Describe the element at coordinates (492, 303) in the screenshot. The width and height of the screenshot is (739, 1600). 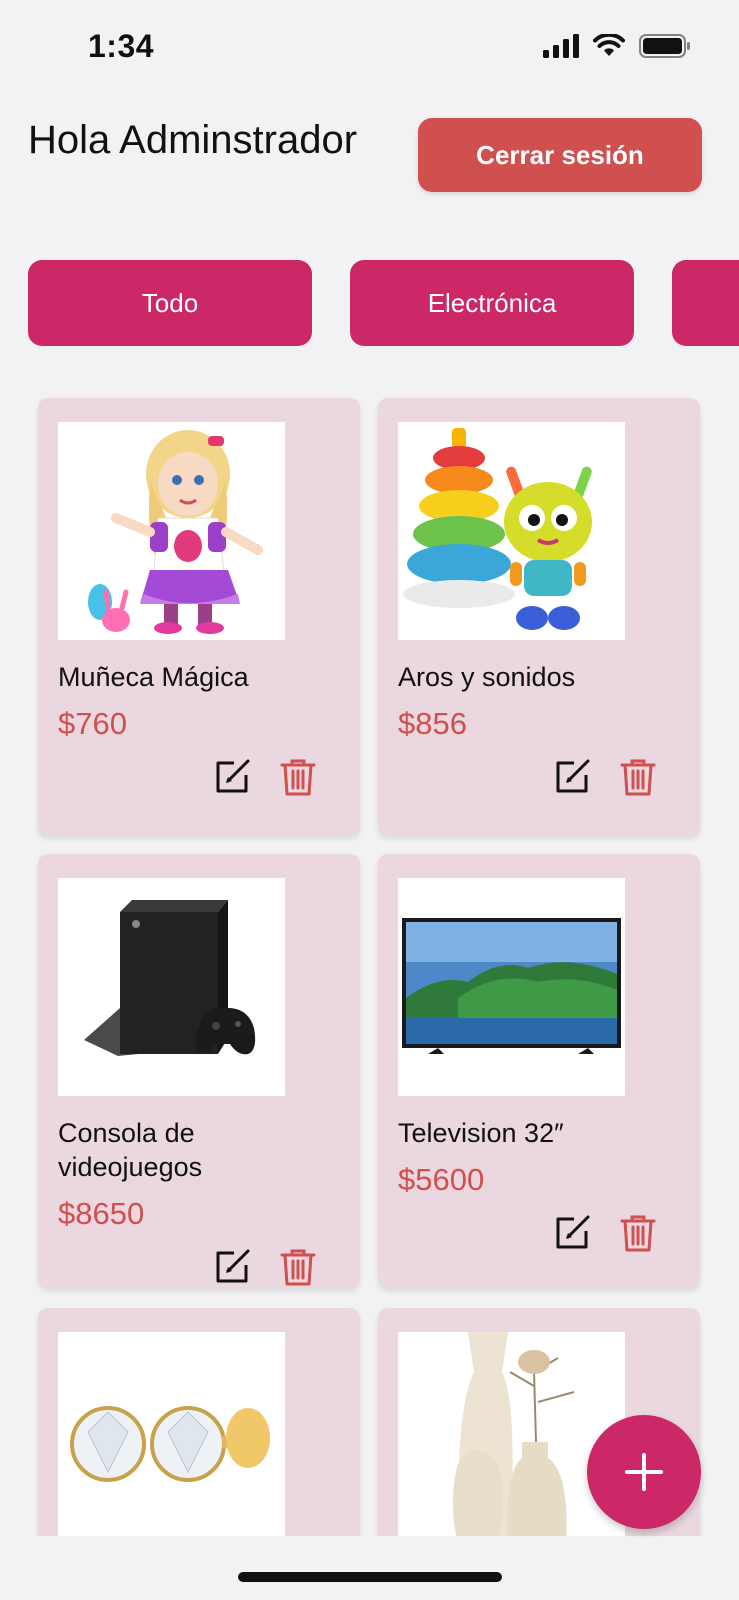
I see `category-chip-electronica: Electrónica` at that location.